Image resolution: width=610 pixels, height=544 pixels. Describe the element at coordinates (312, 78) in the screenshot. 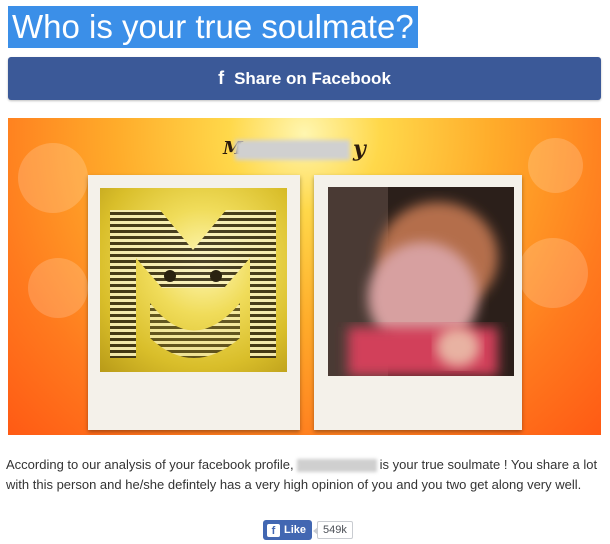

I see `share-button-label: Share on Facebook` at that location.